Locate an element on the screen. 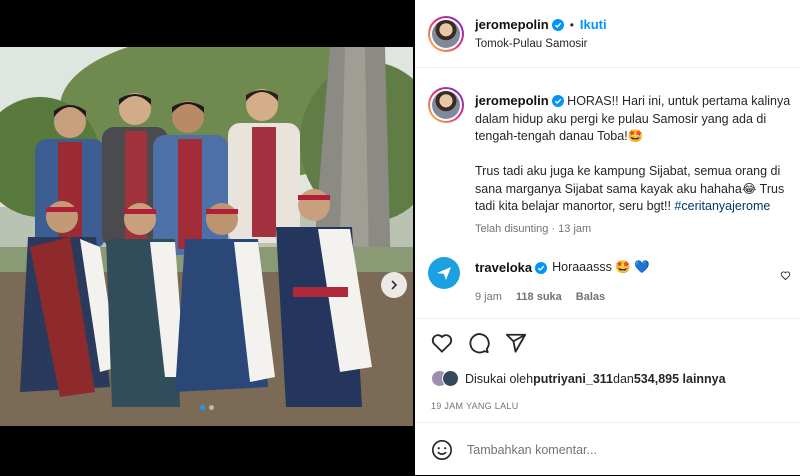 This screenshot has height=476, width=800. carousel-dots is located at coordinates (206, 407).